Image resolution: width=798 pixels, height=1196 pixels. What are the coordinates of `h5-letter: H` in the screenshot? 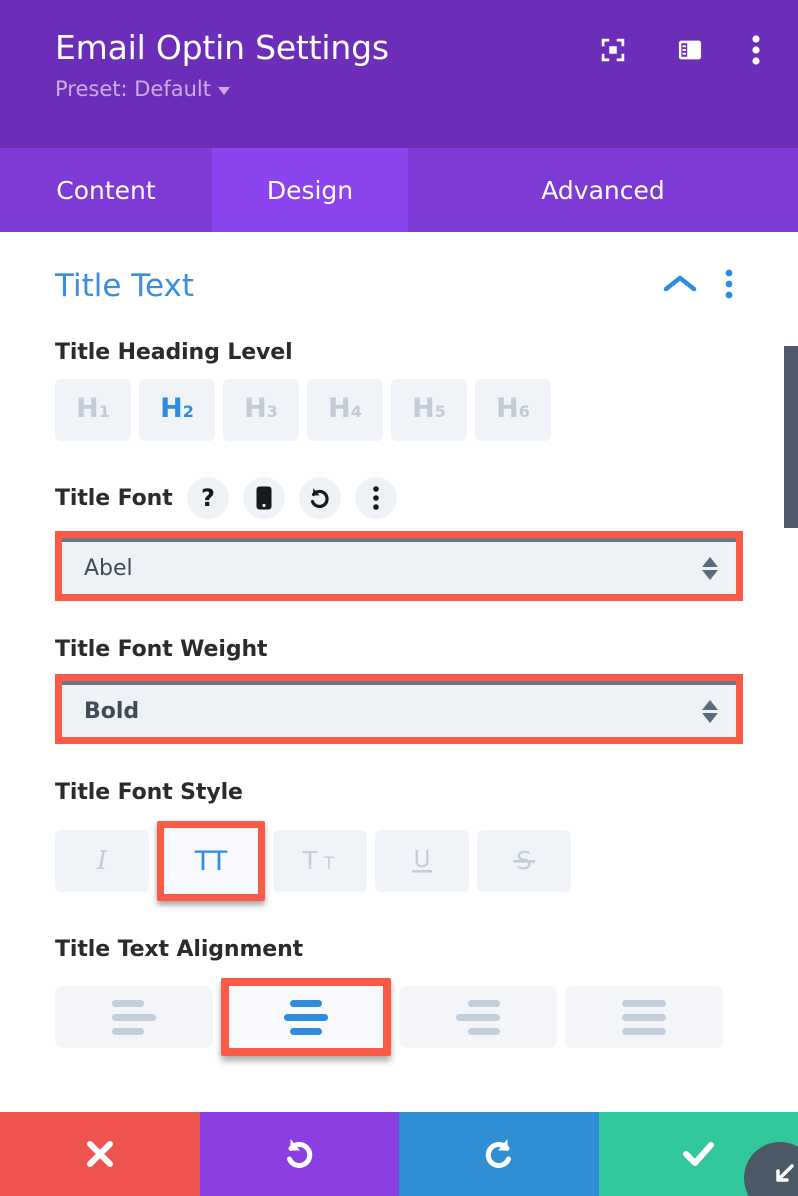 It's located at (423, 408).